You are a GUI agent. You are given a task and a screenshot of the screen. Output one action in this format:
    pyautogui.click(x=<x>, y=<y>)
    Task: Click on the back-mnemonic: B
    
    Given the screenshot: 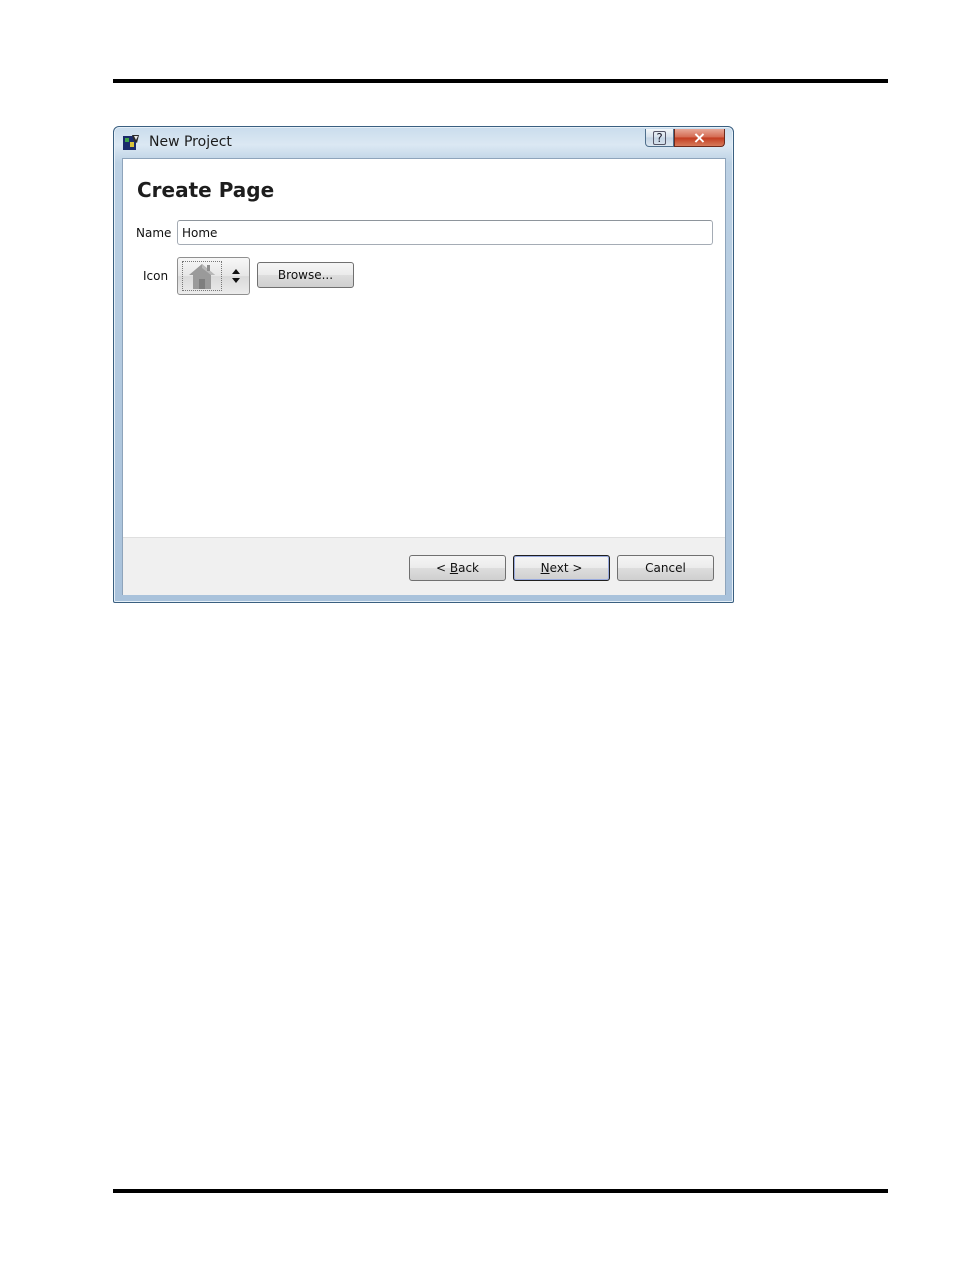 What is the action you would take?
    pyautogui.click(x=454, y=568)
    